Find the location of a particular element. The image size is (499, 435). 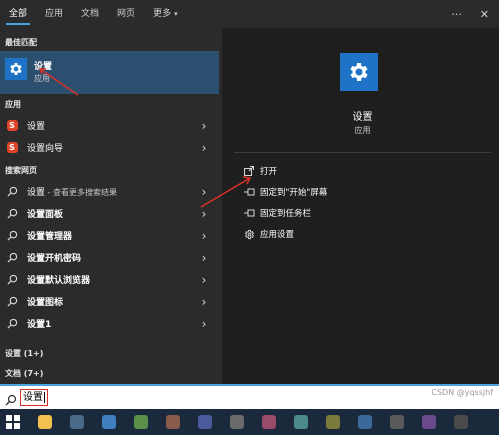

web-item-0: 设置 - 查看更多搜索结果 › is located at coordinates (109, 191).